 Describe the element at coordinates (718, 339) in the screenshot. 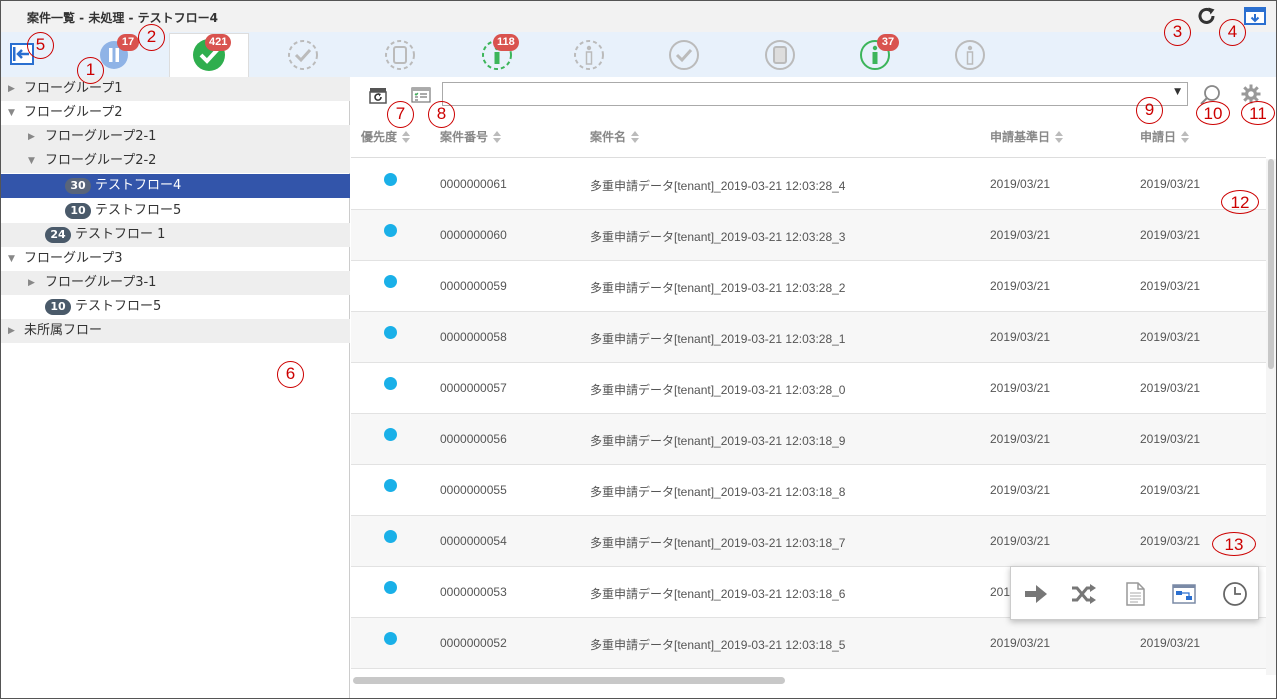

I see `case-name: 多重申請データ[tenant]_2019-03-21 12:03:28_1` at that location.